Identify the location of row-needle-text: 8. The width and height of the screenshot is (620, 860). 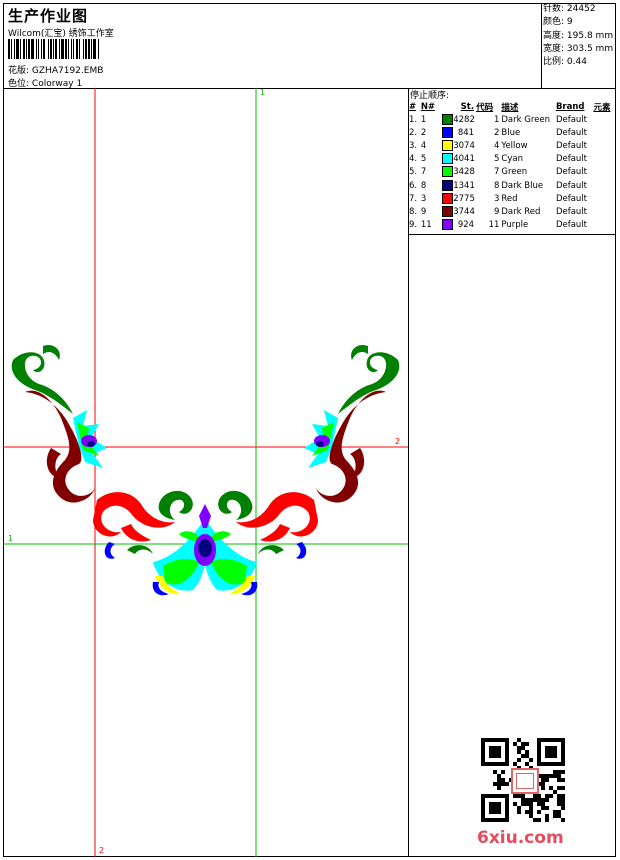
(423, 185).